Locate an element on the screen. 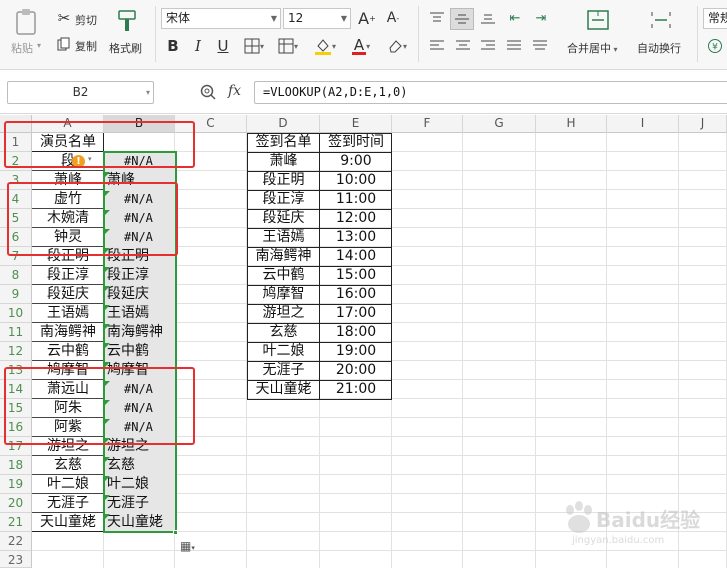 The height and width of the screenshot is (568, 727). merge-center-icon is located at coordinates (598, 20).